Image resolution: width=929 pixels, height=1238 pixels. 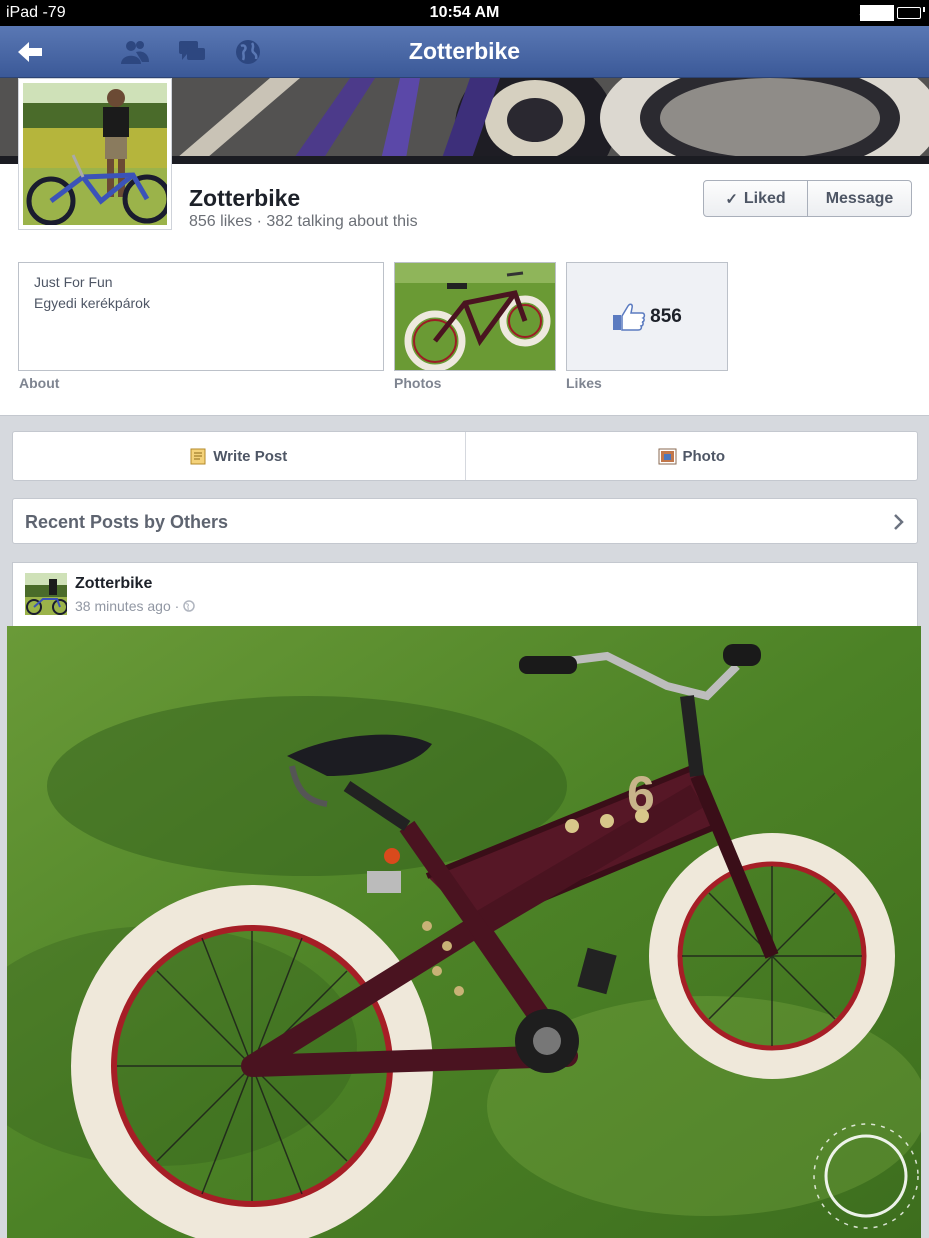 What do you see at coordinates (764, 198) in the screenshot?
I see `liked-label: Liked` at bounding box center [764, 198].